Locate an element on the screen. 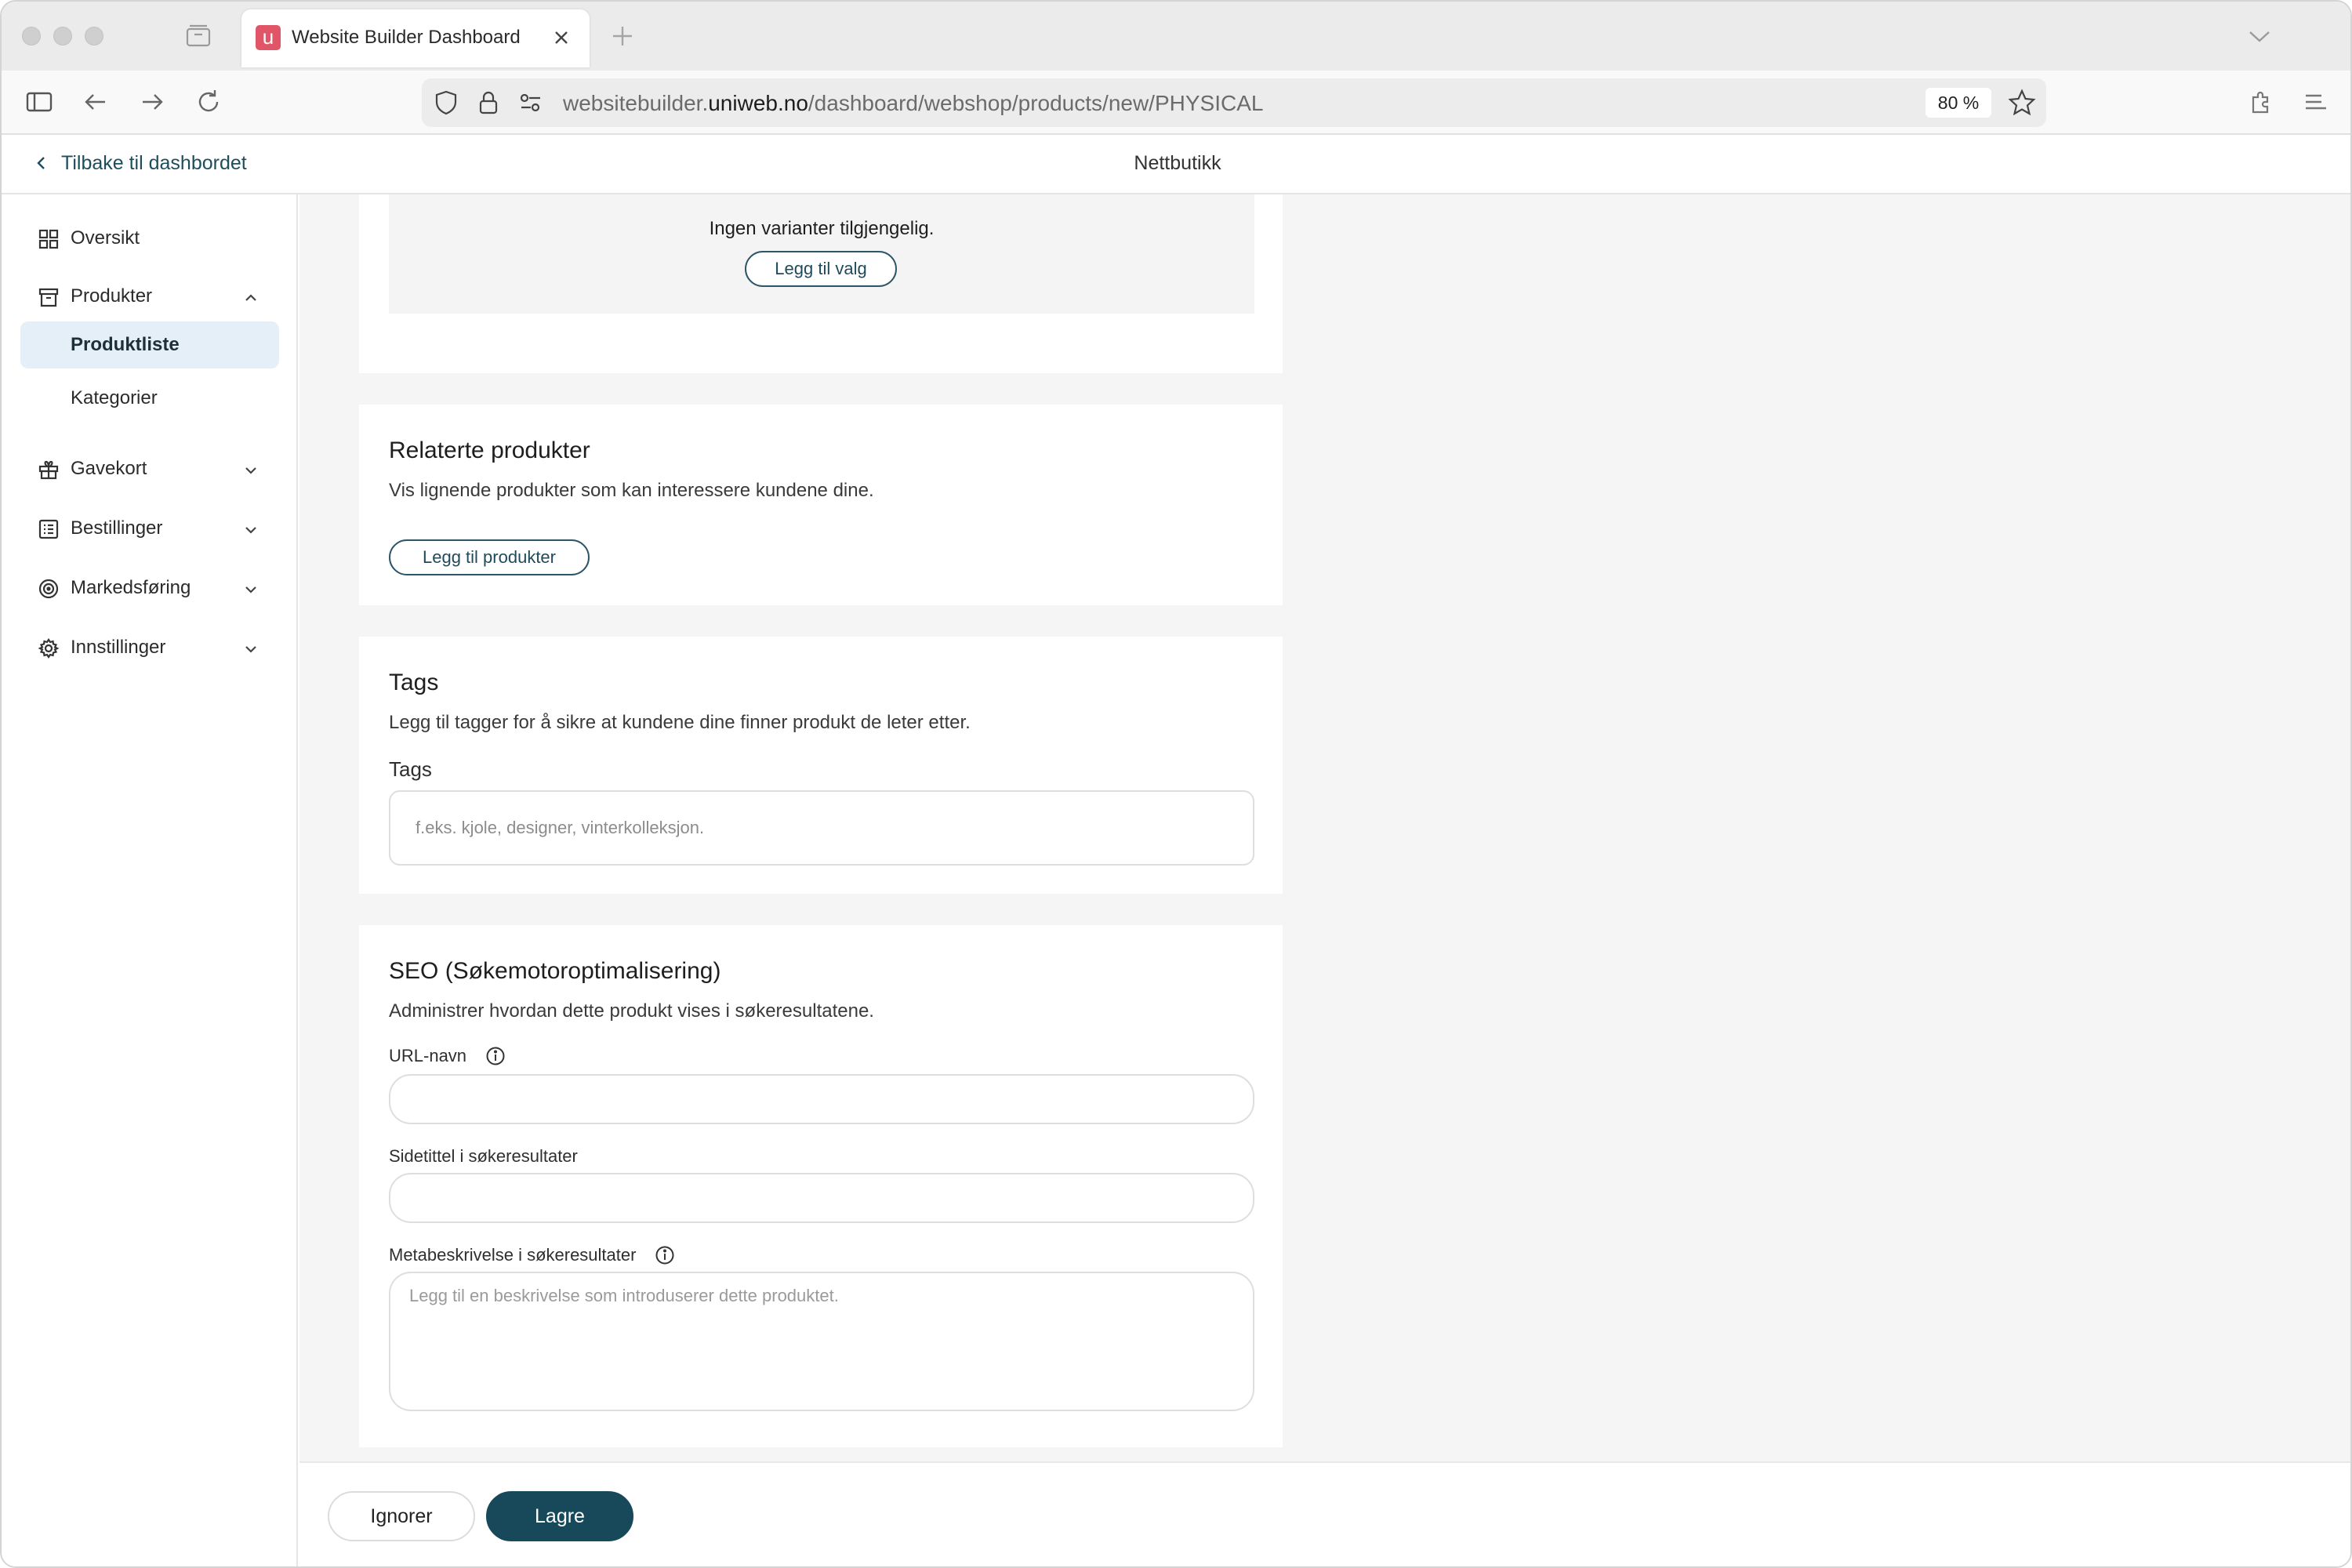  window-minimize-dot is located at coordinates (62, 36).